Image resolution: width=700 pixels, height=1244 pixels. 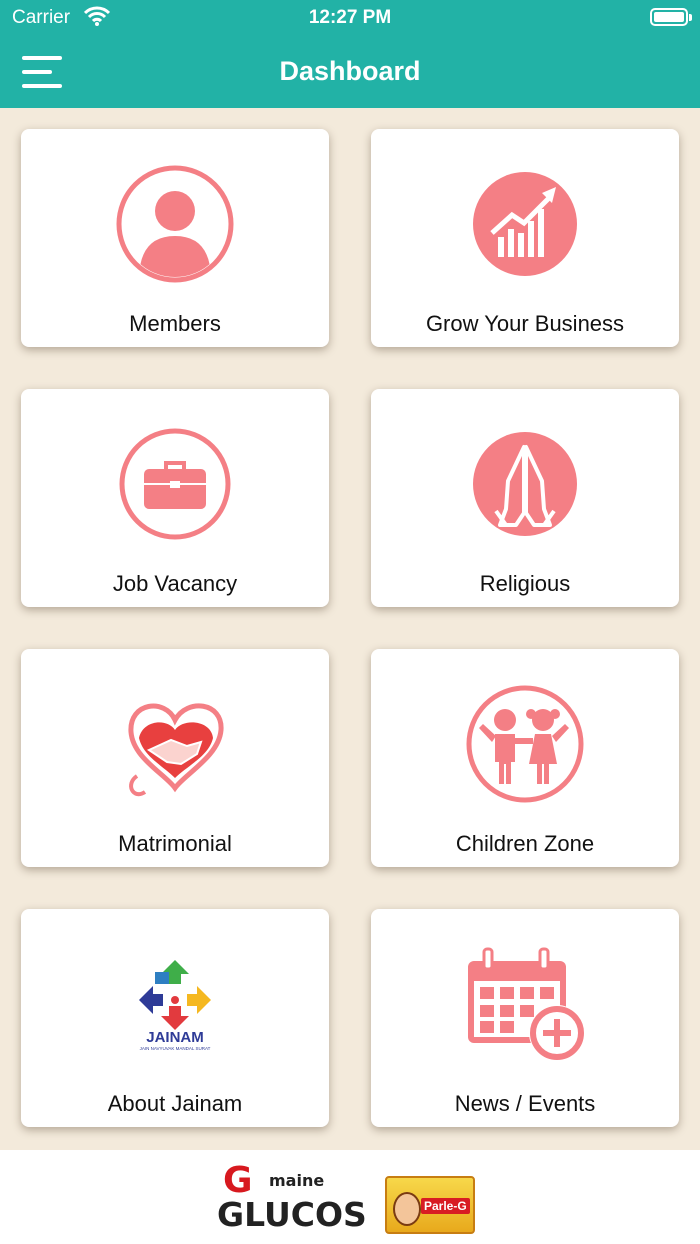 I want to click on logo-subtext: JAIN NAVYUVAK MANDAL SURAT, so click(x=175, y=1048).